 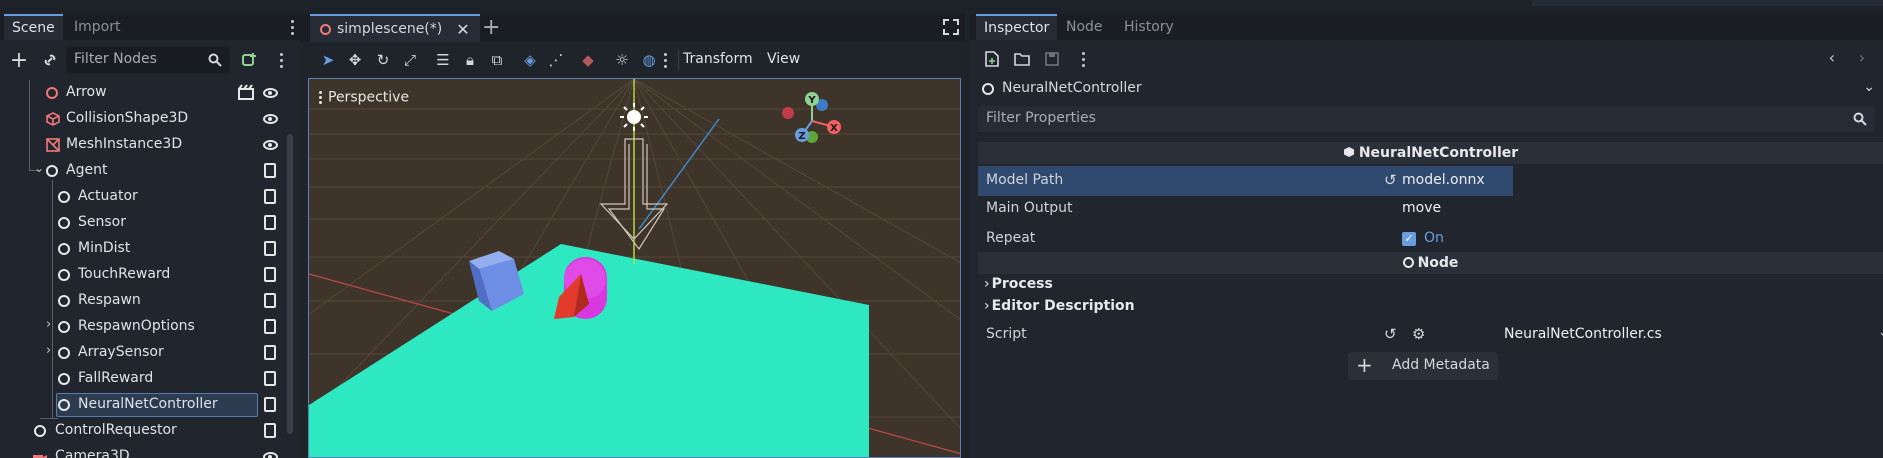 What do you see at coordinates (145, 451) in the screenshot?
I see `tree-row-camera3d: Camera3D` at bounding box center [145, 451].